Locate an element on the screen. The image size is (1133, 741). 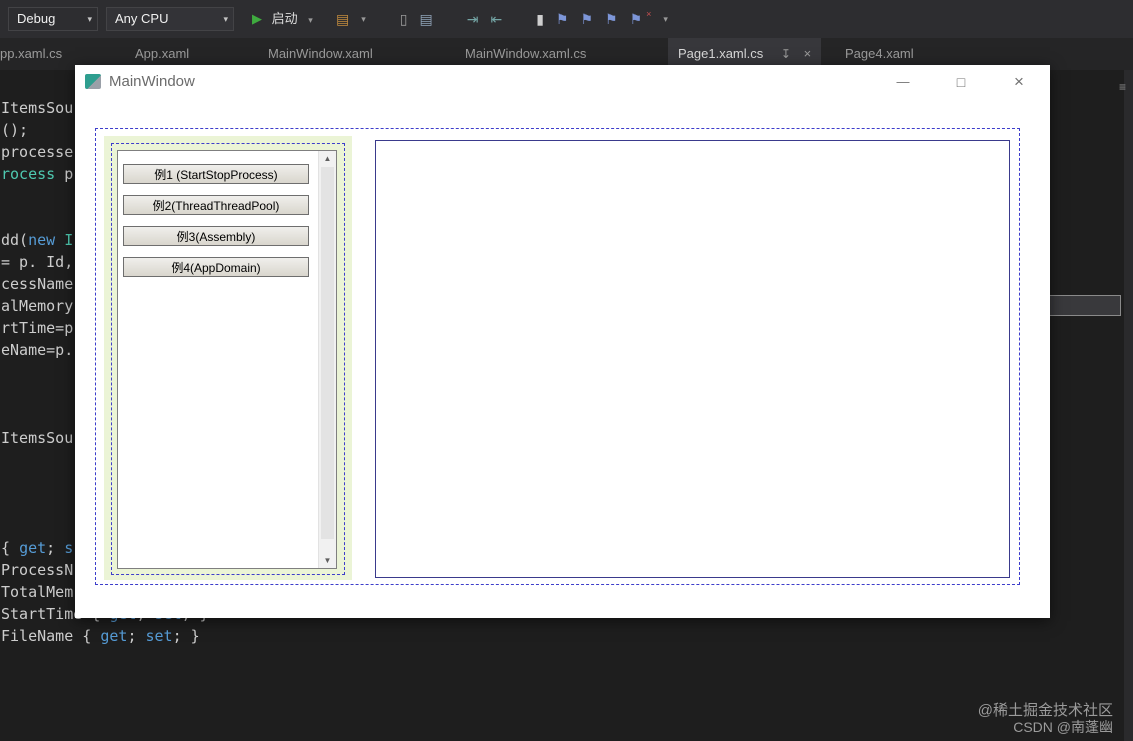
window-title: MainWindow is located at coordinates (152, 81).